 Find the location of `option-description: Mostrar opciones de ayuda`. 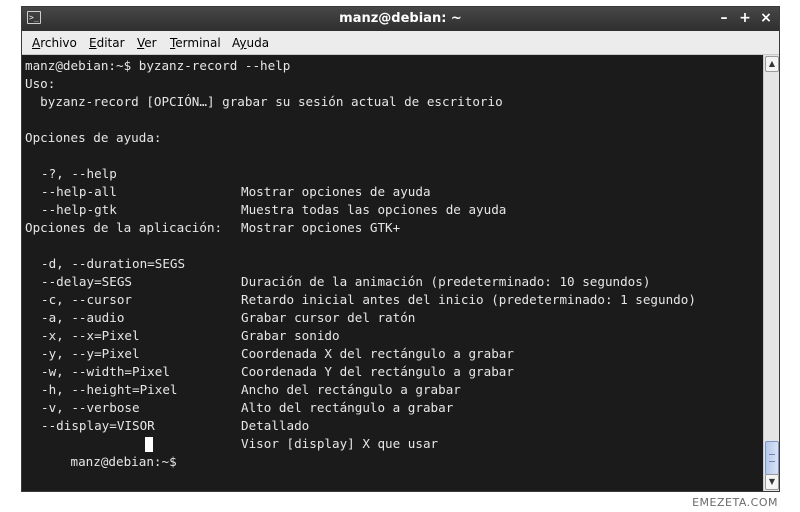

option-description: Mostrar opciones de ayuda is located at coordinates (336, 191).